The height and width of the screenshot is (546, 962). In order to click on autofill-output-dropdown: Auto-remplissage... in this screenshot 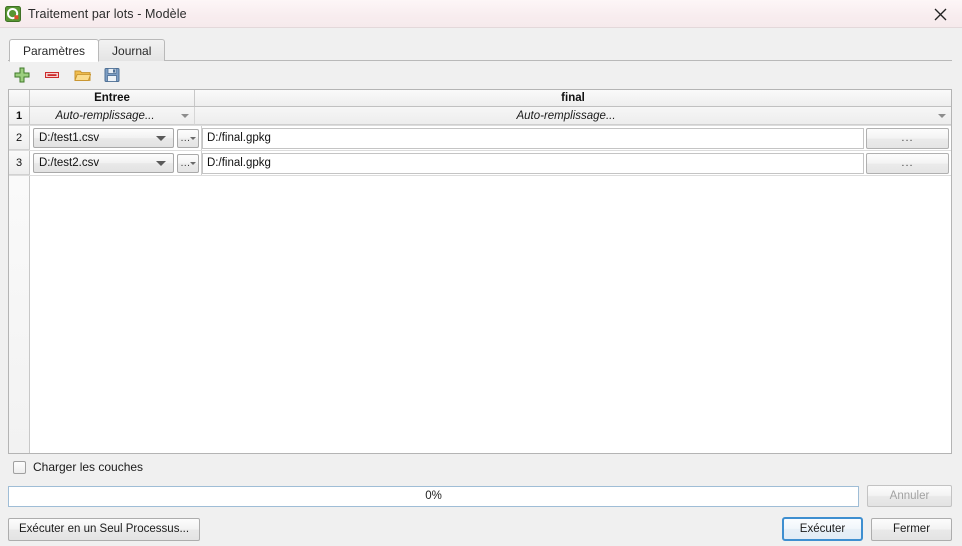, I will do `click(573, 116)`.